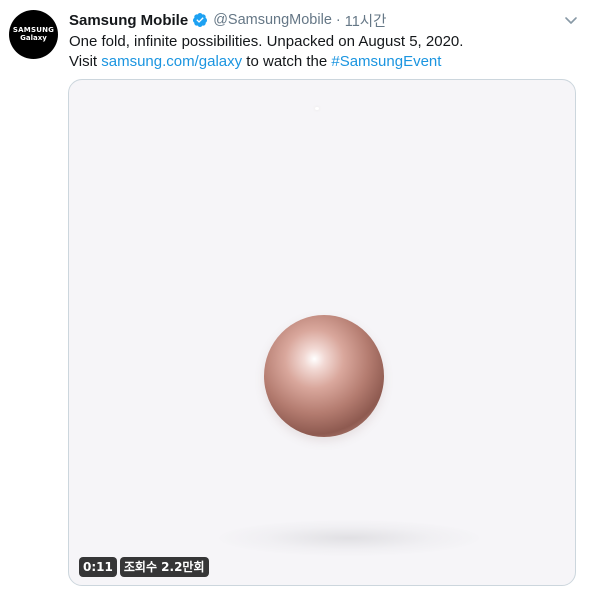  I want to click on visit-text: Visit, so click(85, 61).